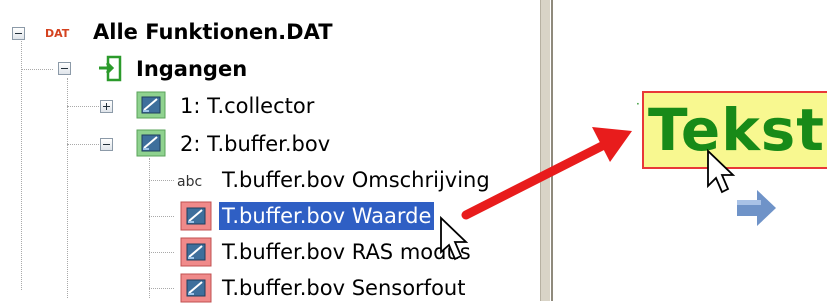  I want to click on dat-file-icon: DAT, so click(62, 32).